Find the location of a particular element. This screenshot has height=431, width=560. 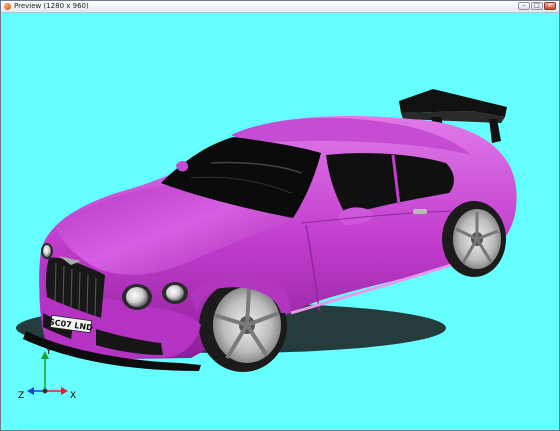

axis-x-label: X is located at coordinates (73, 396).